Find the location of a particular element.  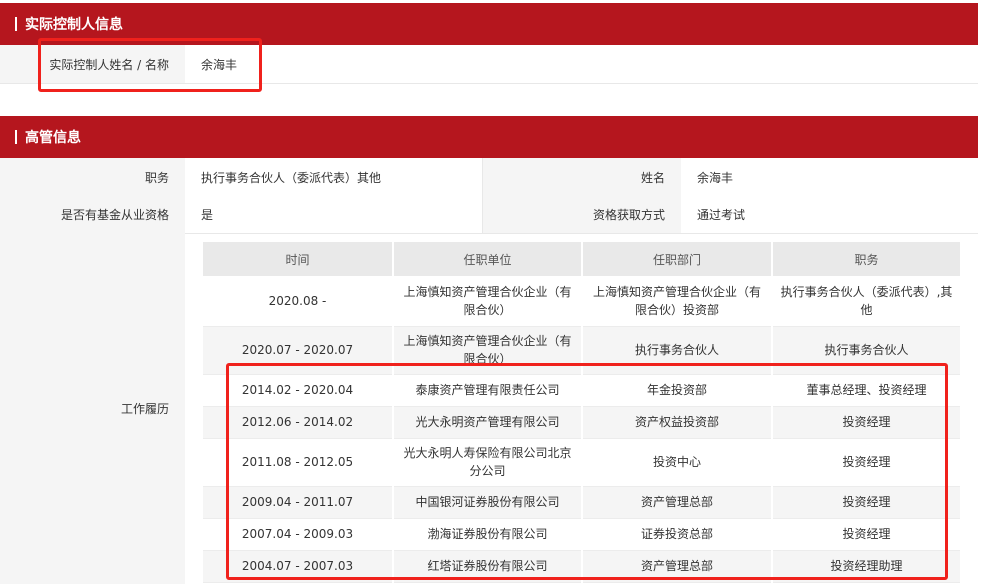

cell-position: 投资经理助理 is located at coordinates (867, 566).